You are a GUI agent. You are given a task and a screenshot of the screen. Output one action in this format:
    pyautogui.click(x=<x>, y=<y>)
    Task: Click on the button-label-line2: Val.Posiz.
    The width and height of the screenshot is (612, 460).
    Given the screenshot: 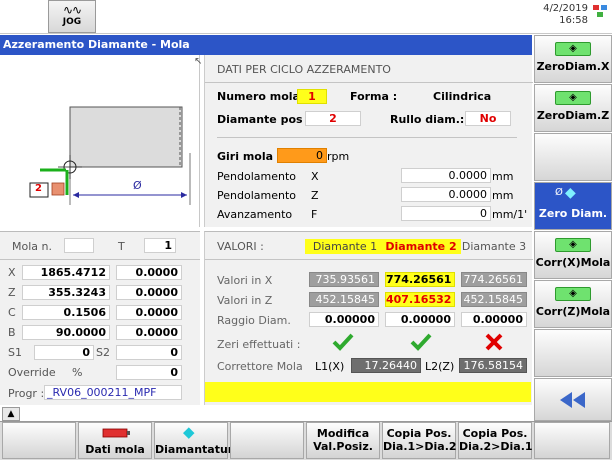 What is the action you would take?
    pyautogui.click(x=343, y=446)
    